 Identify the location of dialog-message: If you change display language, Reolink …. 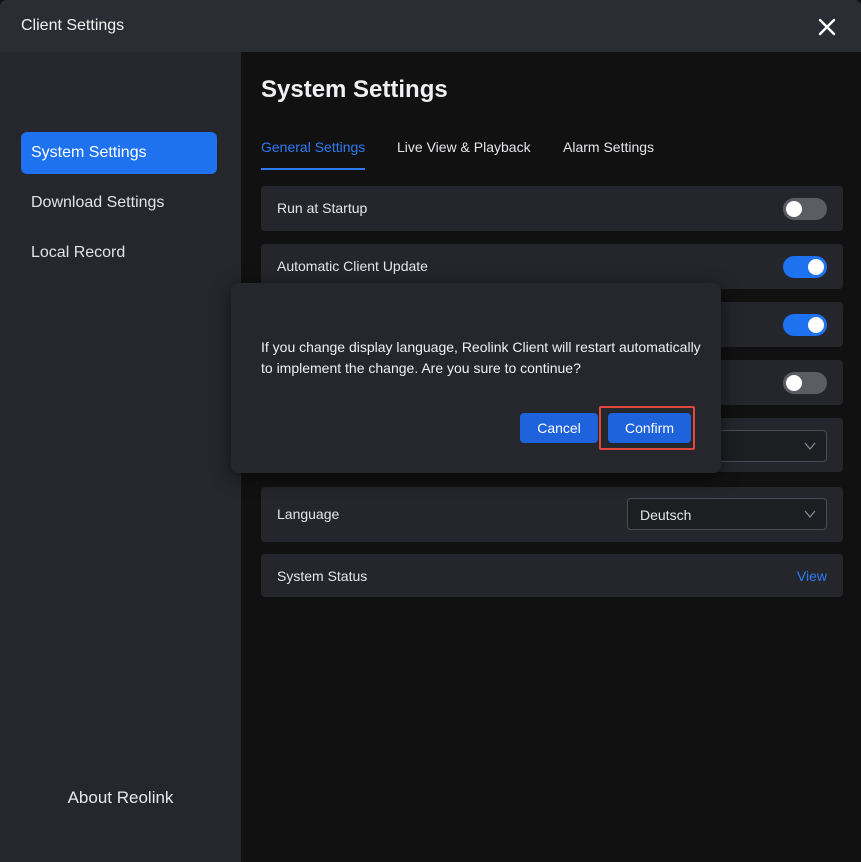
(481, 357).